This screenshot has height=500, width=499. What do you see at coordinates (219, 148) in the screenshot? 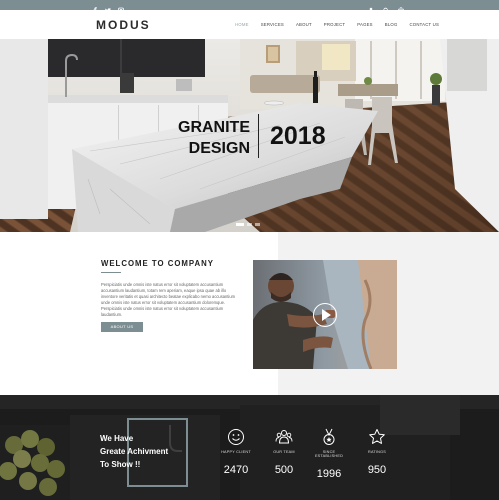
I see `hero-title-line2: DESIGN` at bounding box center [219, 148].